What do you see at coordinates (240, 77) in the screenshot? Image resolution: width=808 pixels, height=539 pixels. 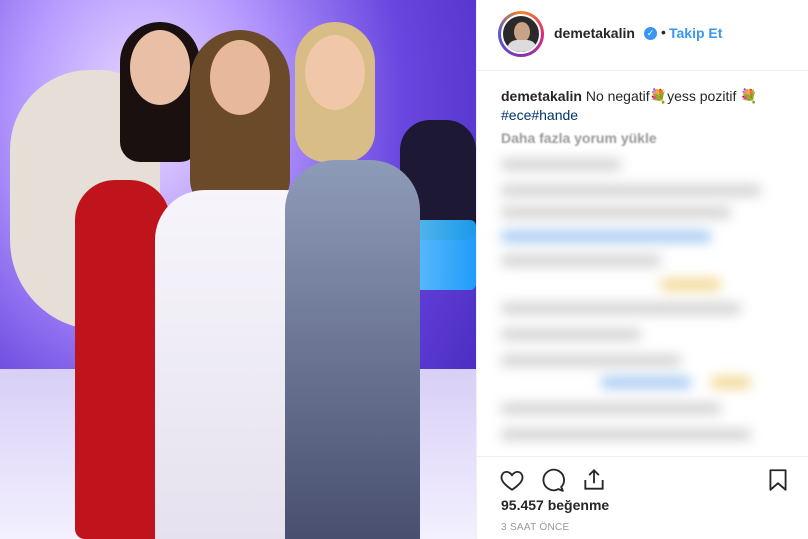 I see `photo-person-2-face` at bounding box center [240, 77].